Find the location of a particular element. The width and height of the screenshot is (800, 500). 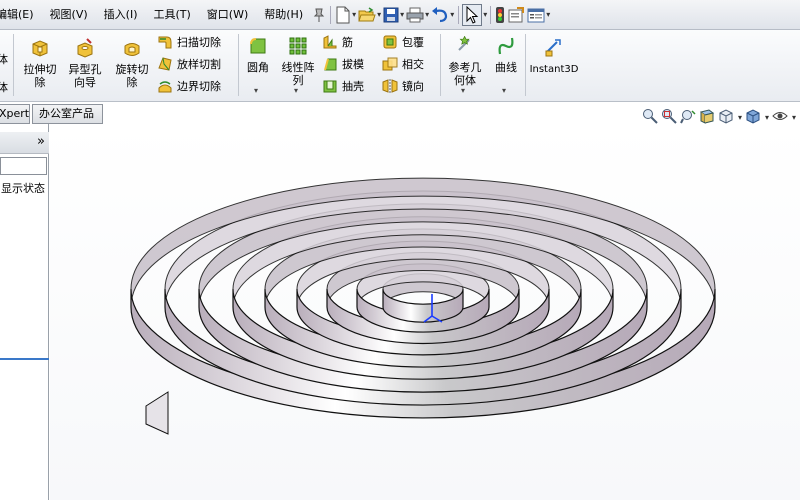

ribbon-partial-item-1: 体 is located at coordinates (4, 59).